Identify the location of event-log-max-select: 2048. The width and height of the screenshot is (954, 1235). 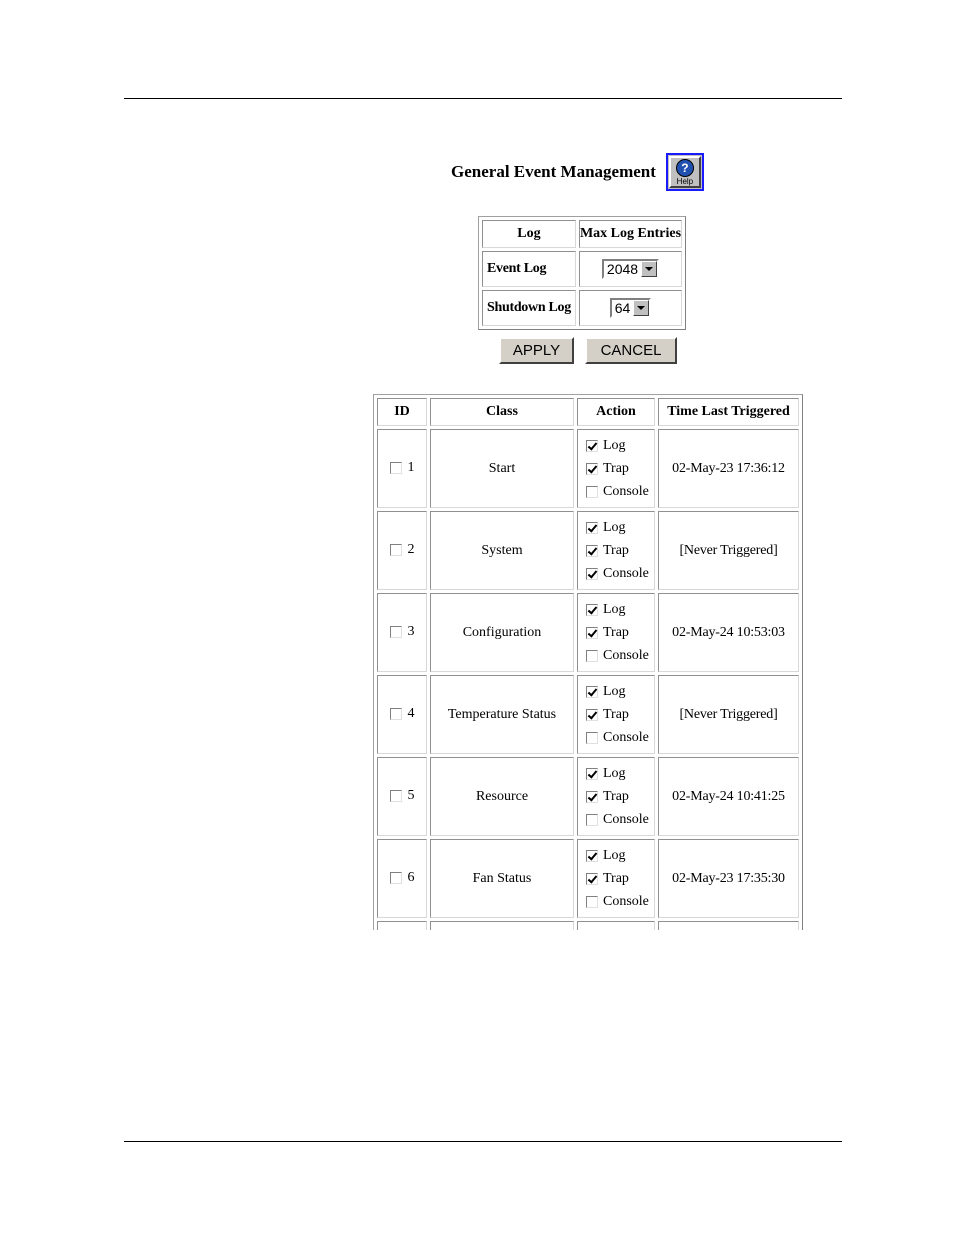
(630, 269).